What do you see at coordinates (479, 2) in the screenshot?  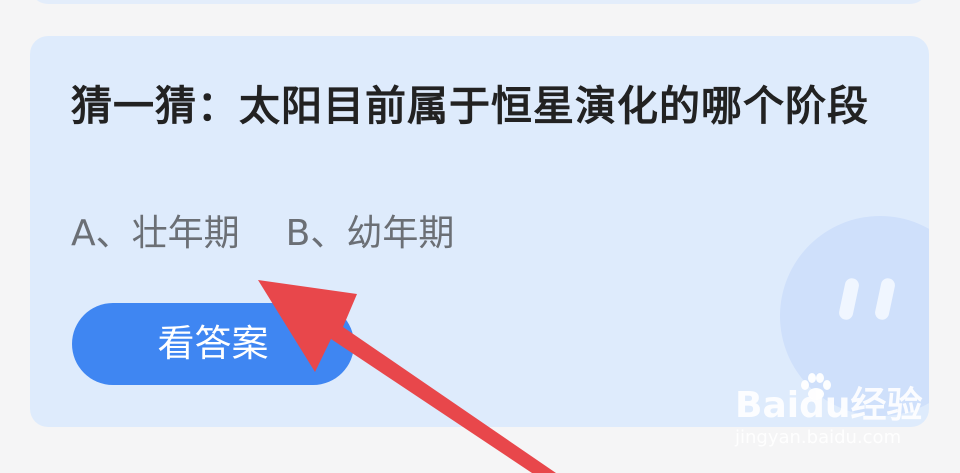 I see `previous-card` at bounding box center [479, 2].